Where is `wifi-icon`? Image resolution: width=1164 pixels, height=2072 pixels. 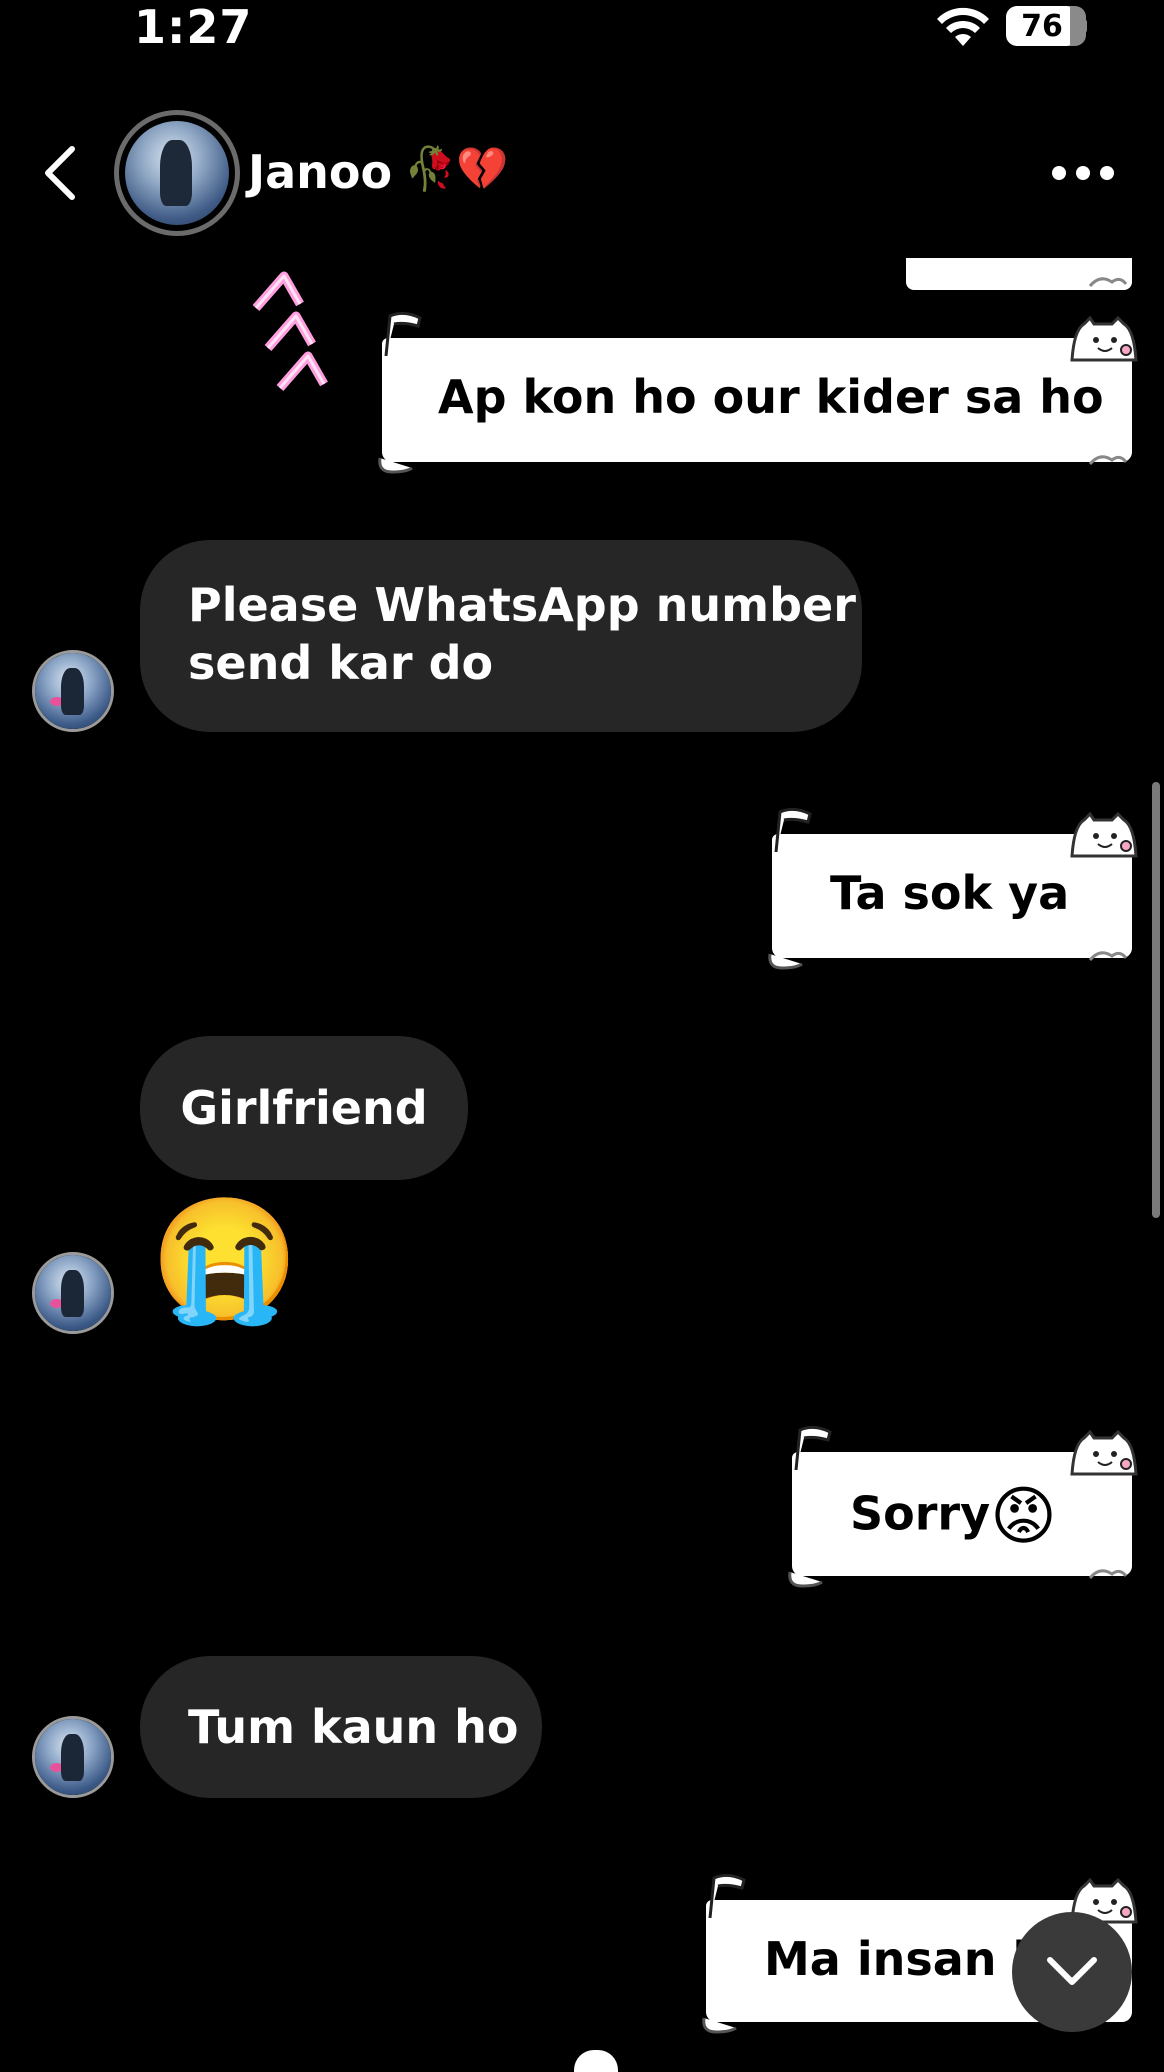 wifi-icon is located at coordinates (963, 26).